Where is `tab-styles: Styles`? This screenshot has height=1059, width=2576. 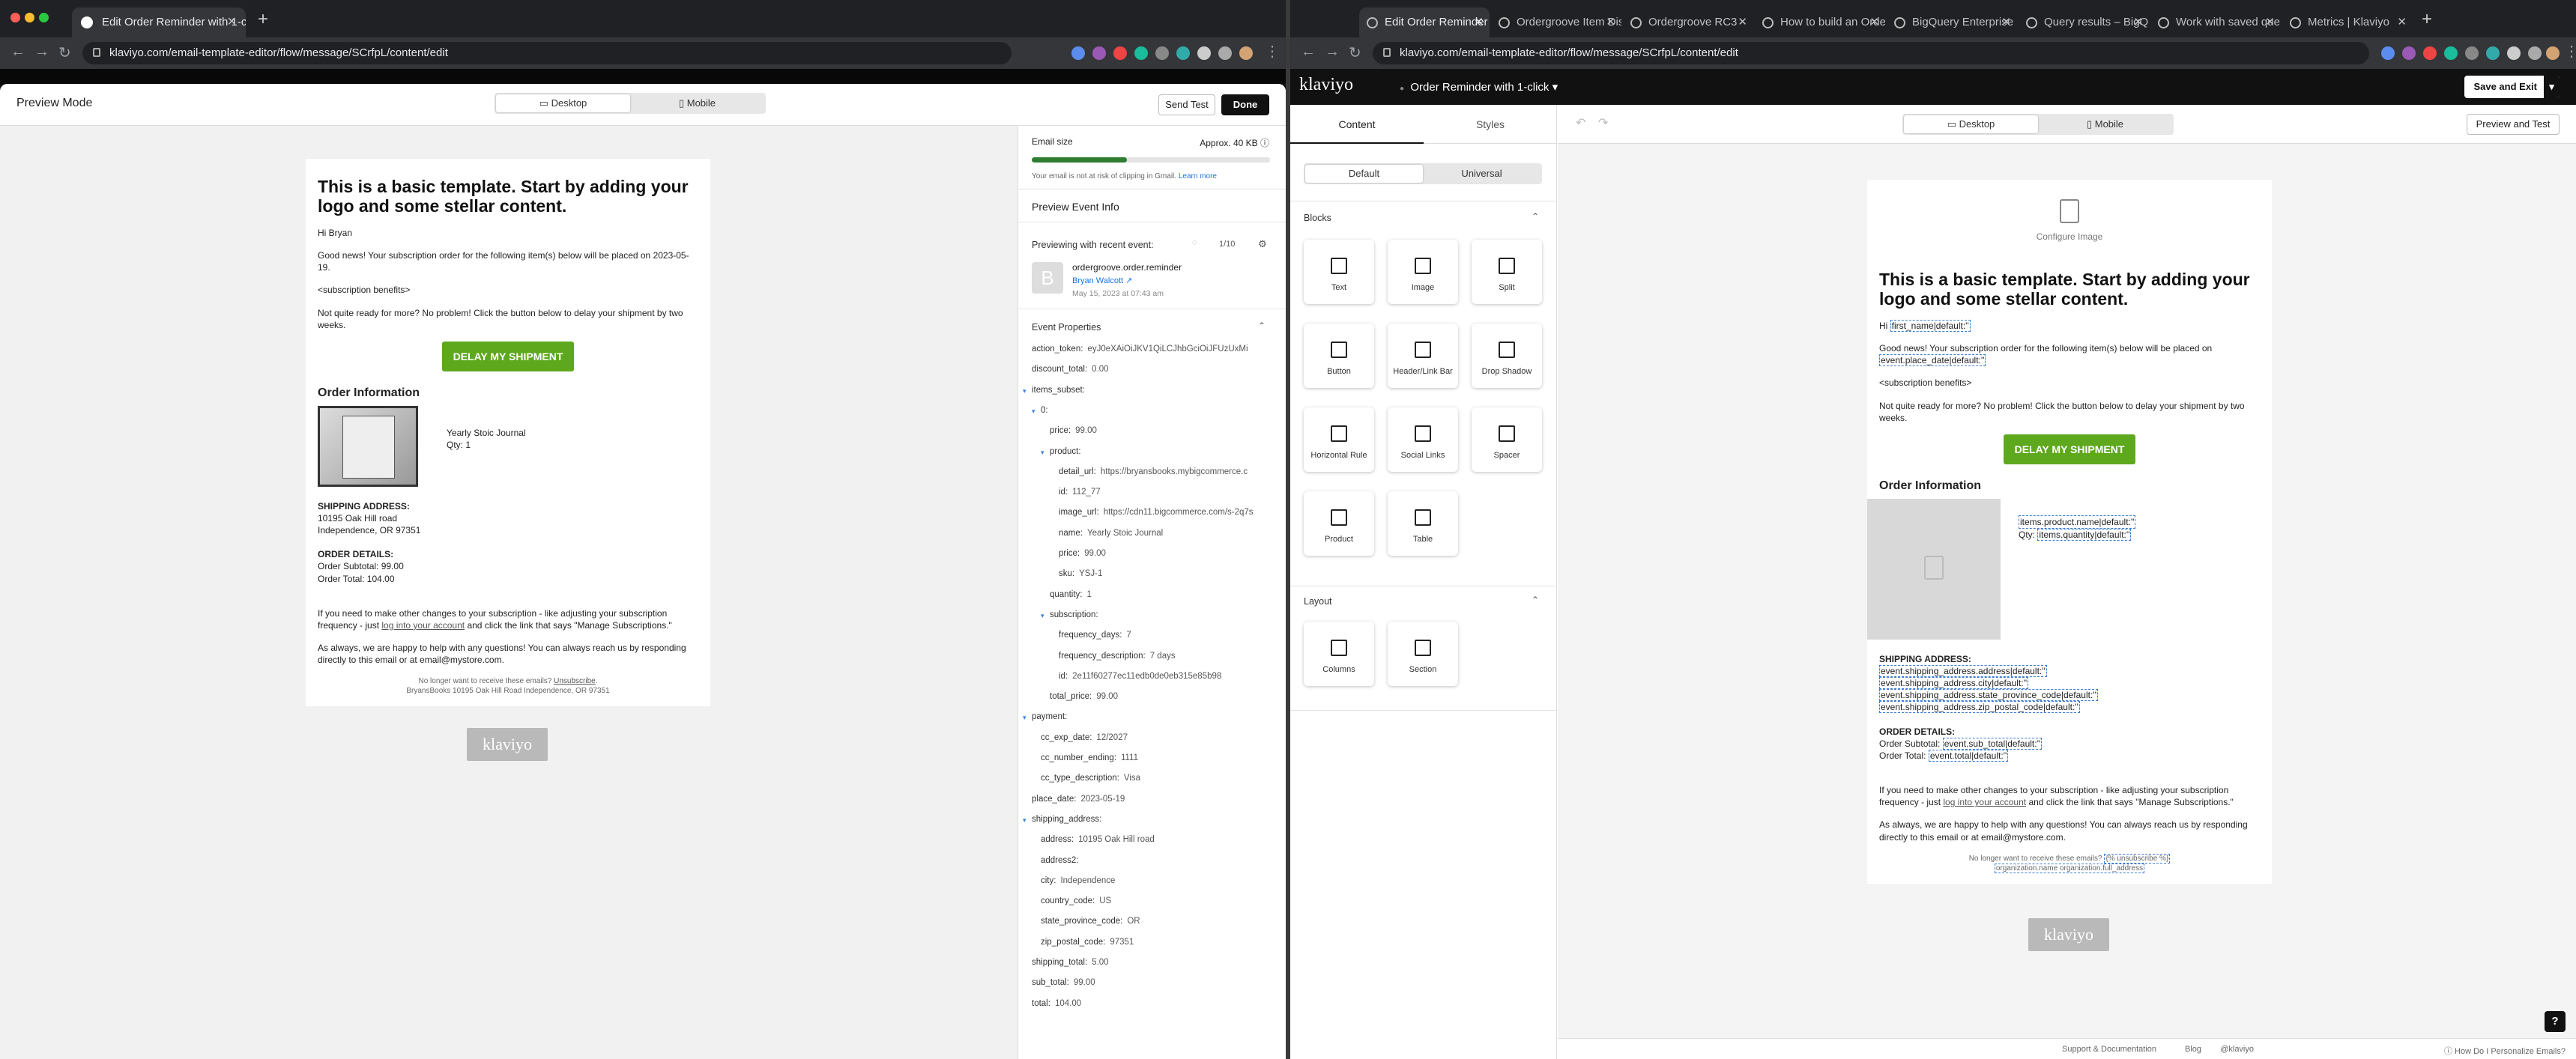 tab-styles: Styles is located at coordinates (1490, 125).